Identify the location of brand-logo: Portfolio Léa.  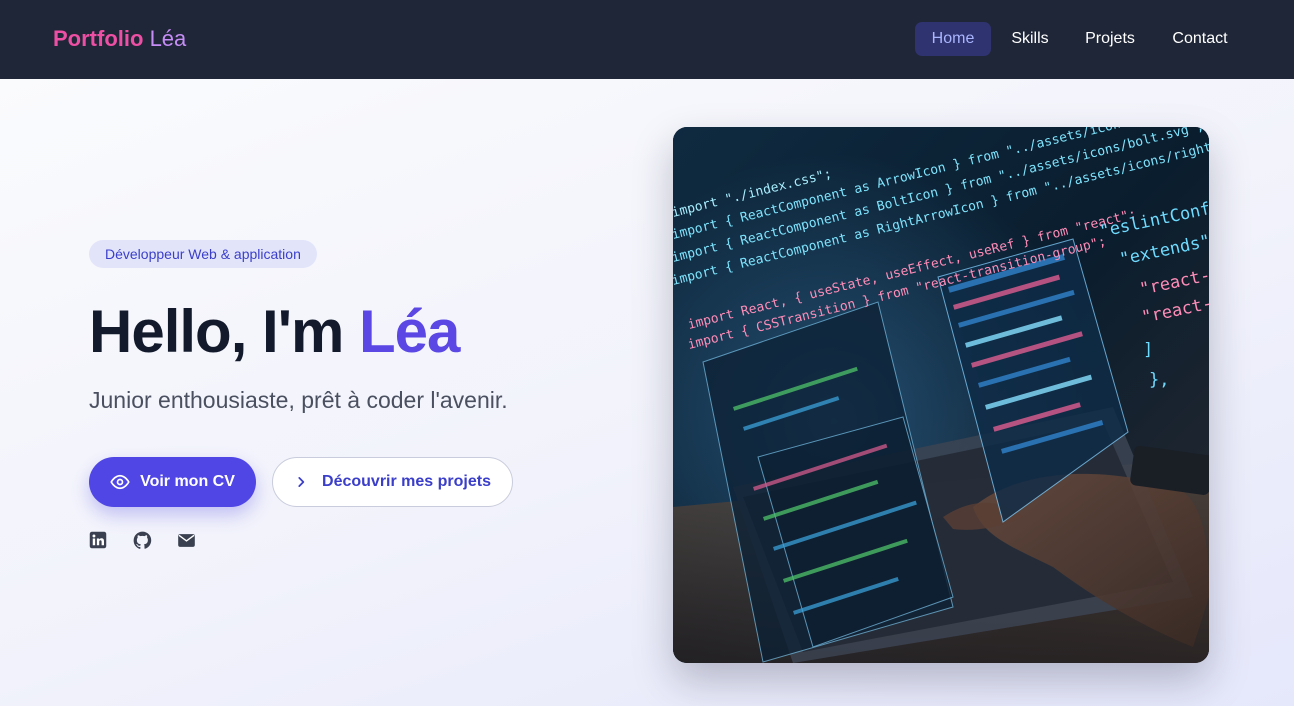
(119, 39).